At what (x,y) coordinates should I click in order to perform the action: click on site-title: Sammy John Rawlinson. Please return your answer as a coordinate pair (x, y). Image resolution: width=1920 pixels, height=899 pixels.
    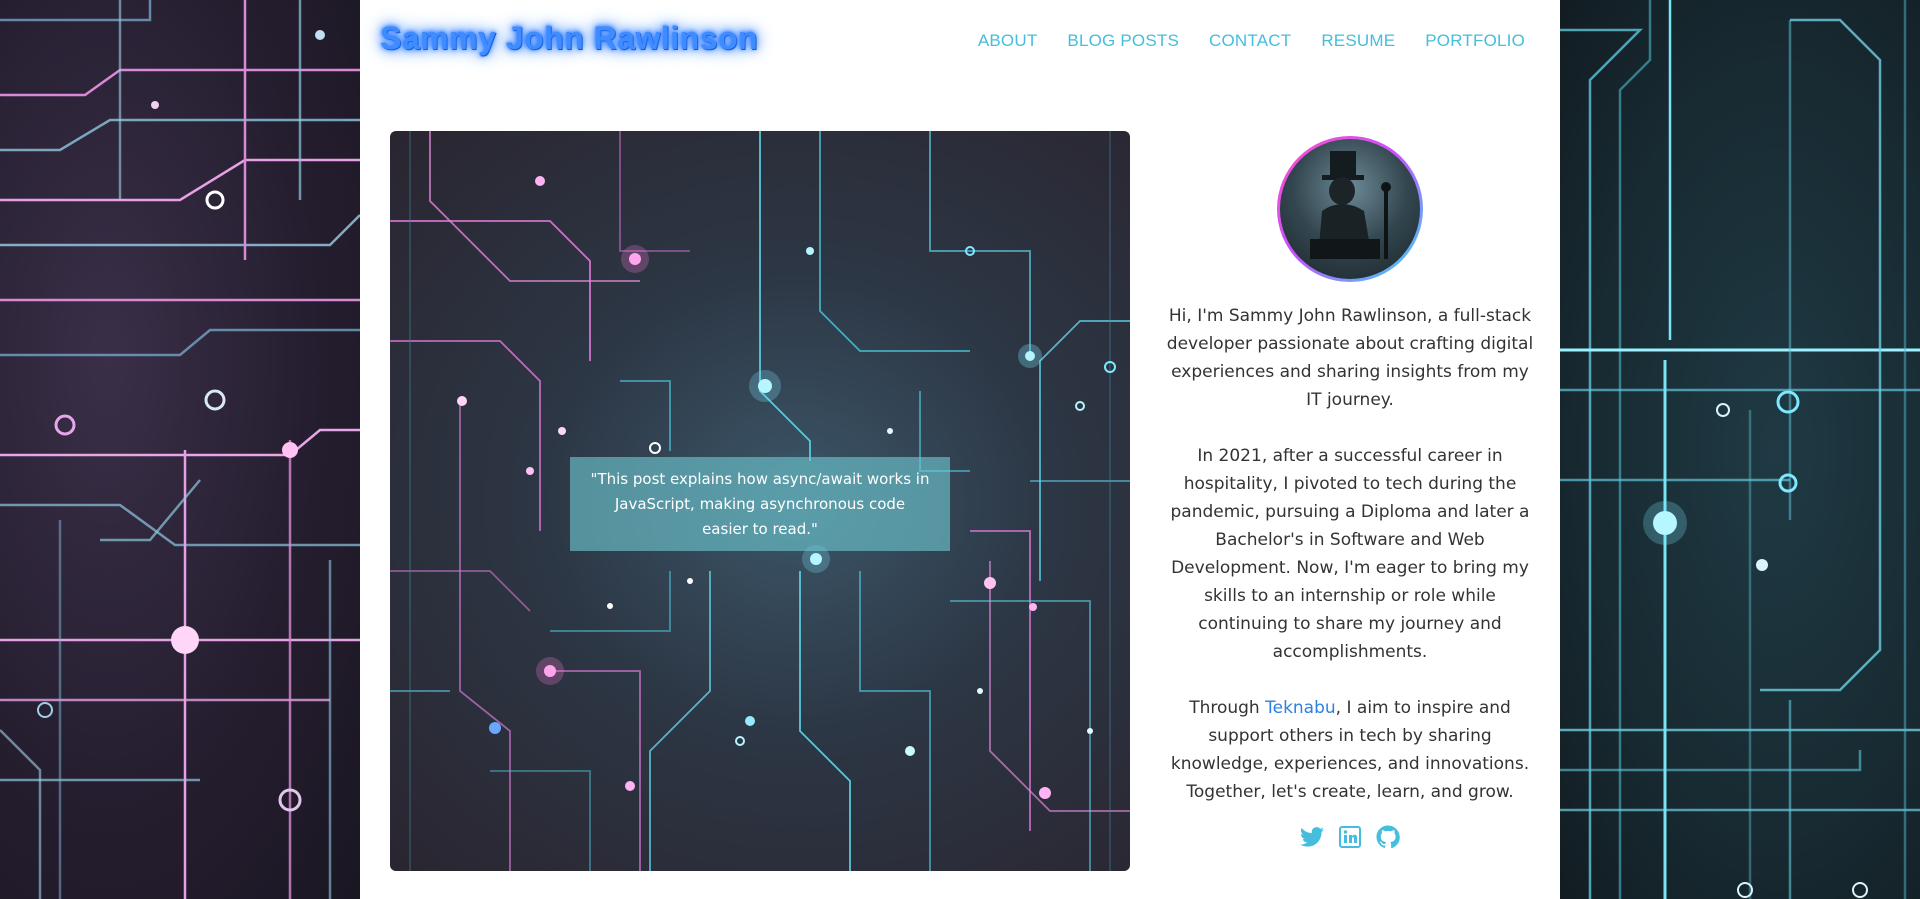
    Looking at the image, I should click on (569, 38).